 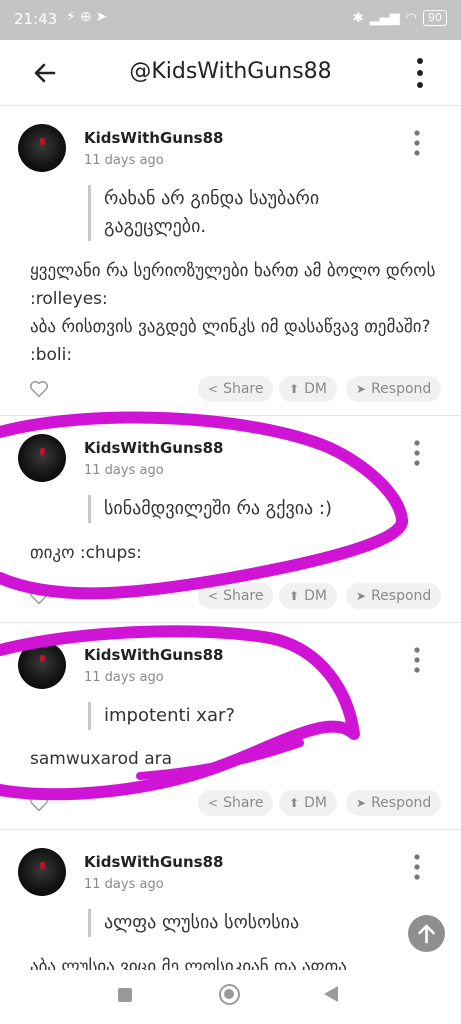 What do you see at coordinates (230, 20) in the screenshot?
I see `status-bar: 21:43 ⚡⊕➤ ✱ ▂▄▆ ◠ 90` at bounding box center [230, 20].